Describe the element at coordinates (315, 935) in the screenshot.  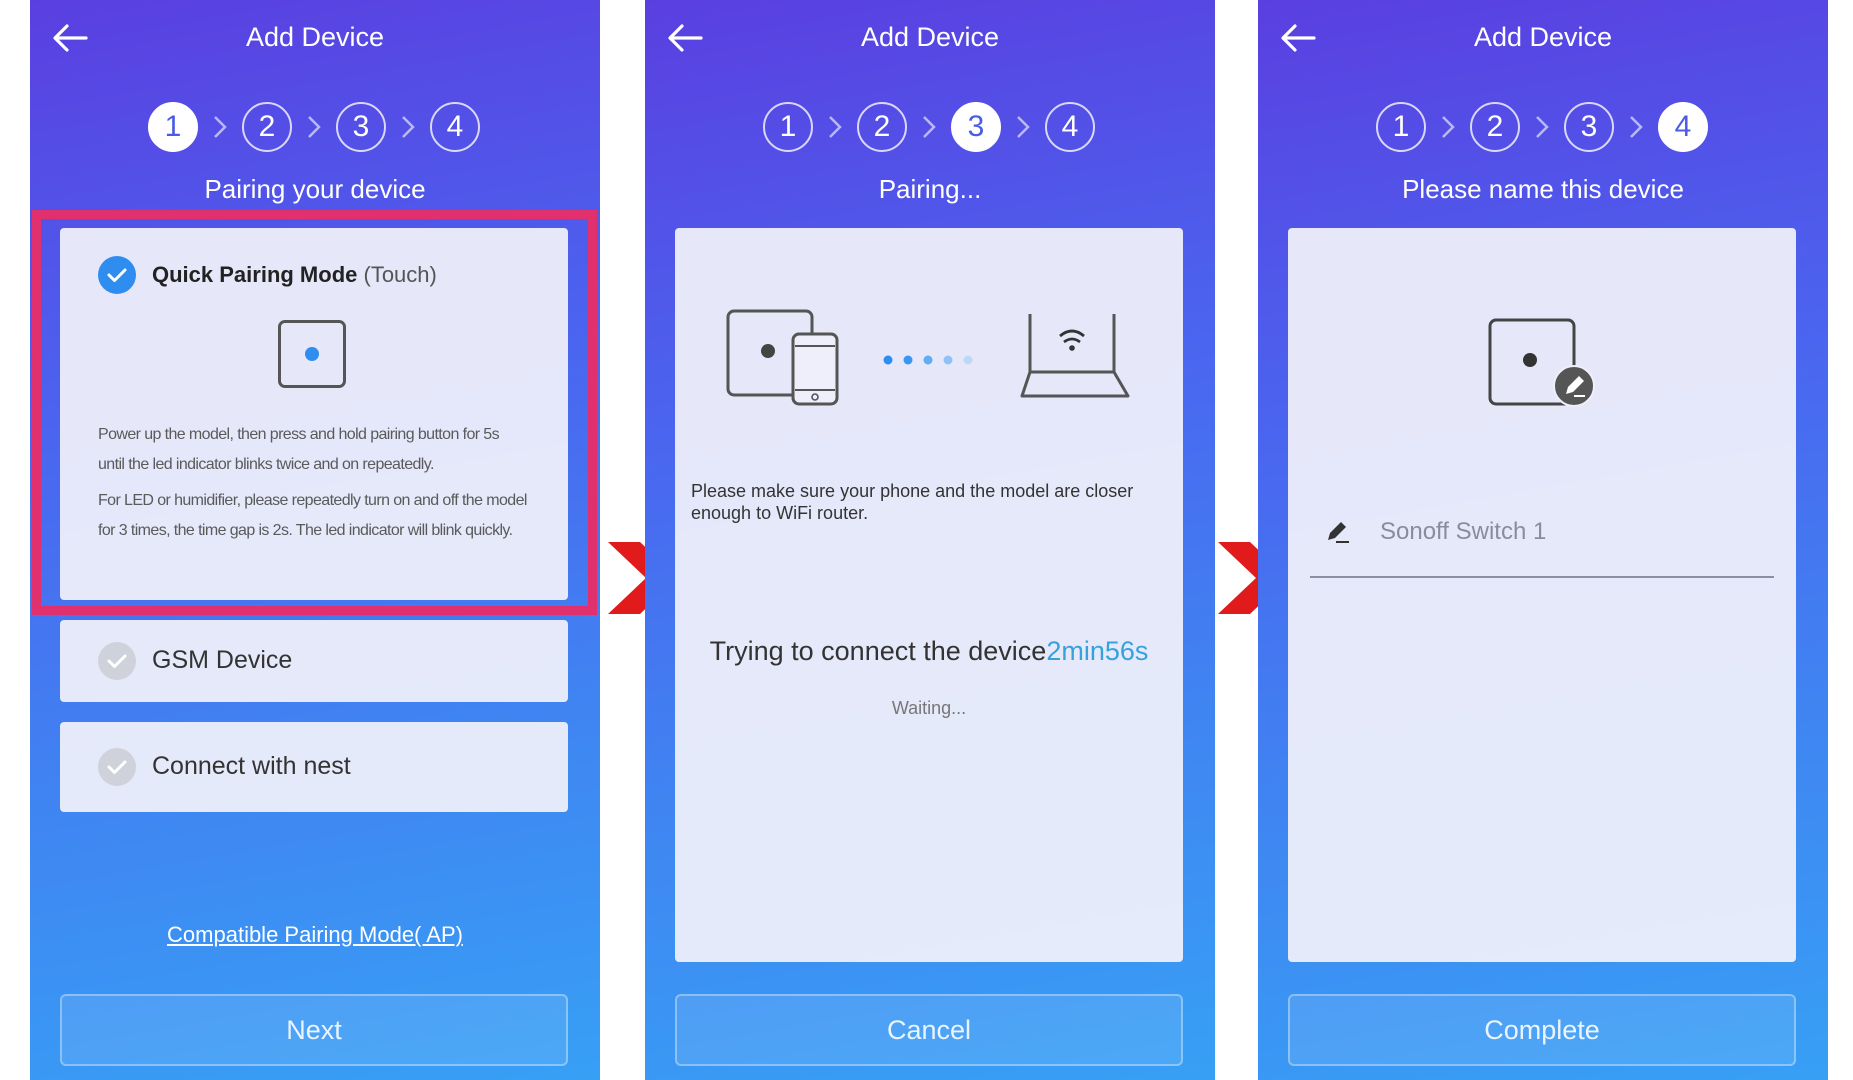
I see `compatible-pairing-link: Compatible Pairing Mode( AP)` at that location.